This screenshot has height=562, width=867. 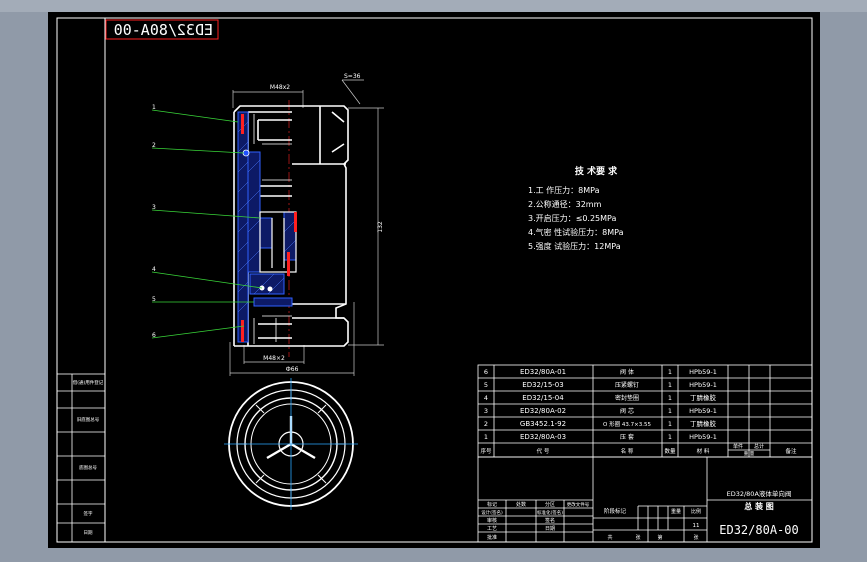 What do you see at coordinates (564, 190) in the screenshot?
I see `tech-req-1: 1.工 作压力：8MPa` at bounding box center [564, 190].